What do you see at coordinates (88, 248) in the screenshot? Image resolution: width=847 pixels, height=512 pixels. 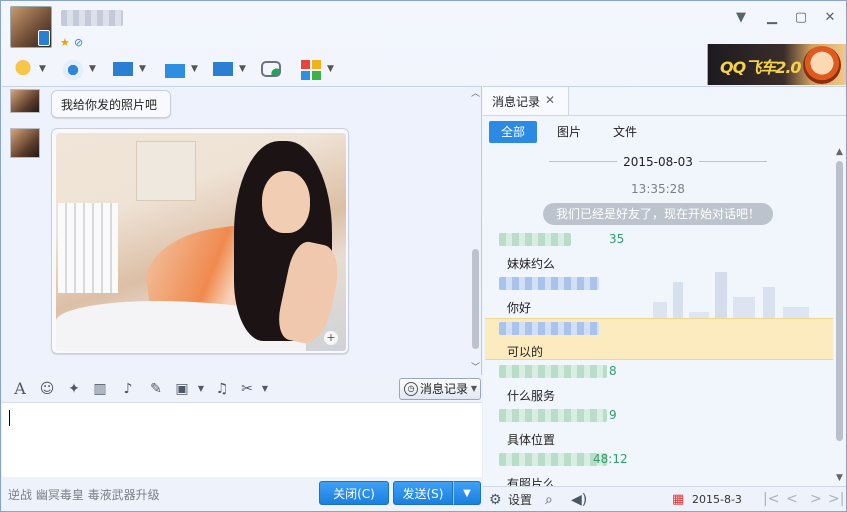 I see `photo-radiator` at bounding box center [88, 248].